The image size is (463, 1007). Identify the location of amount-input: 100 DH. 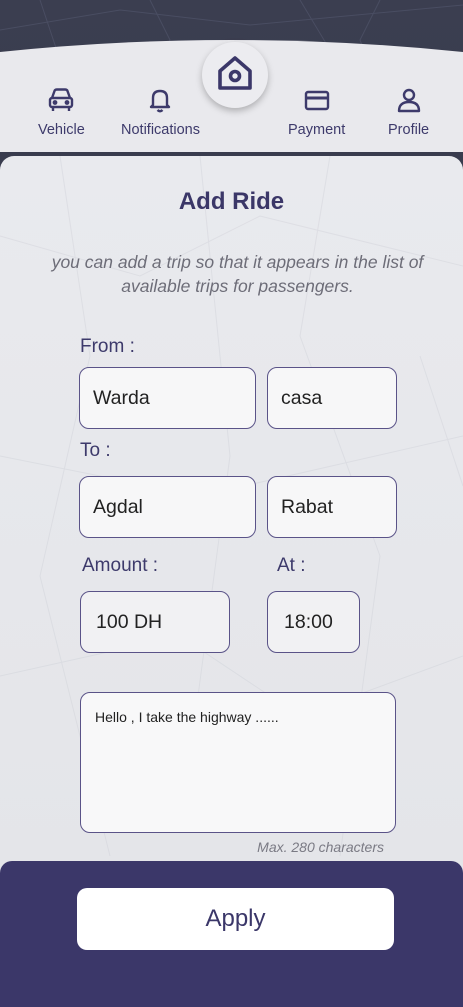
(155, 622).